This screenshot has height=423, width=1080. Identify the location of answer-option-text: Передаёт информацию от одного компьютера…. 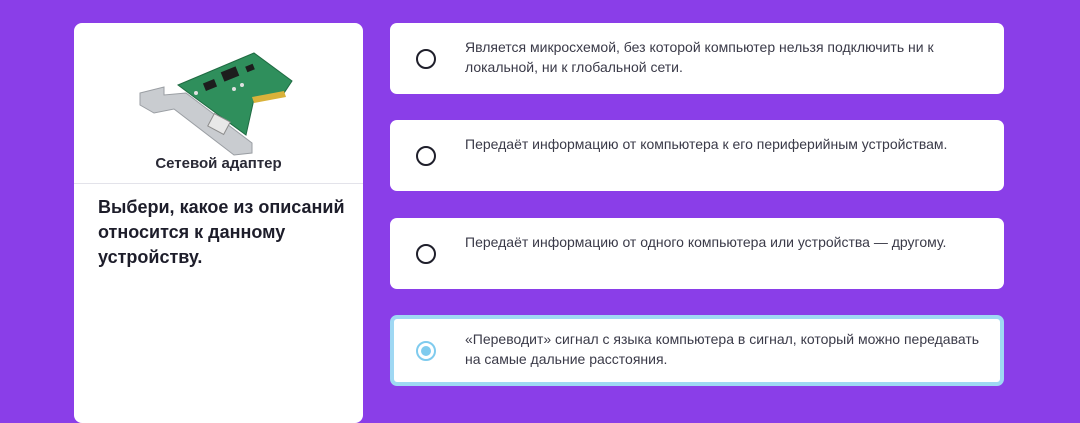
(706, 242).